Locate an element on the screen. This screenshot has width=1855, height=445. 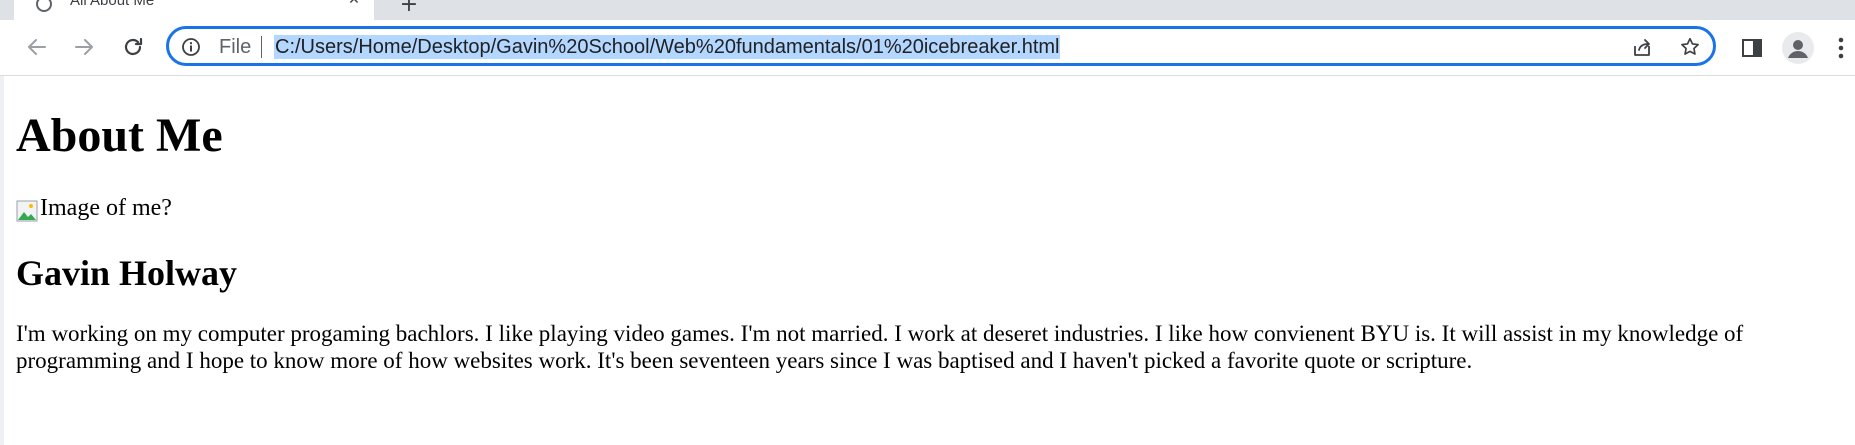
globe-icon is located at coordinates (44, 6).